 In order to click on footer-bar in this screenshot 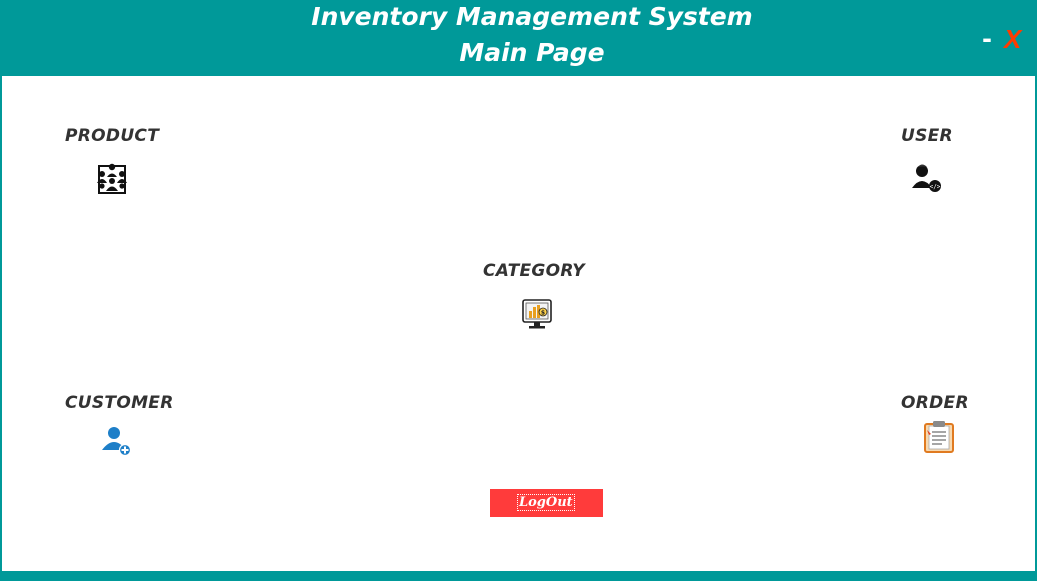, I will do `click(518, 576)`.